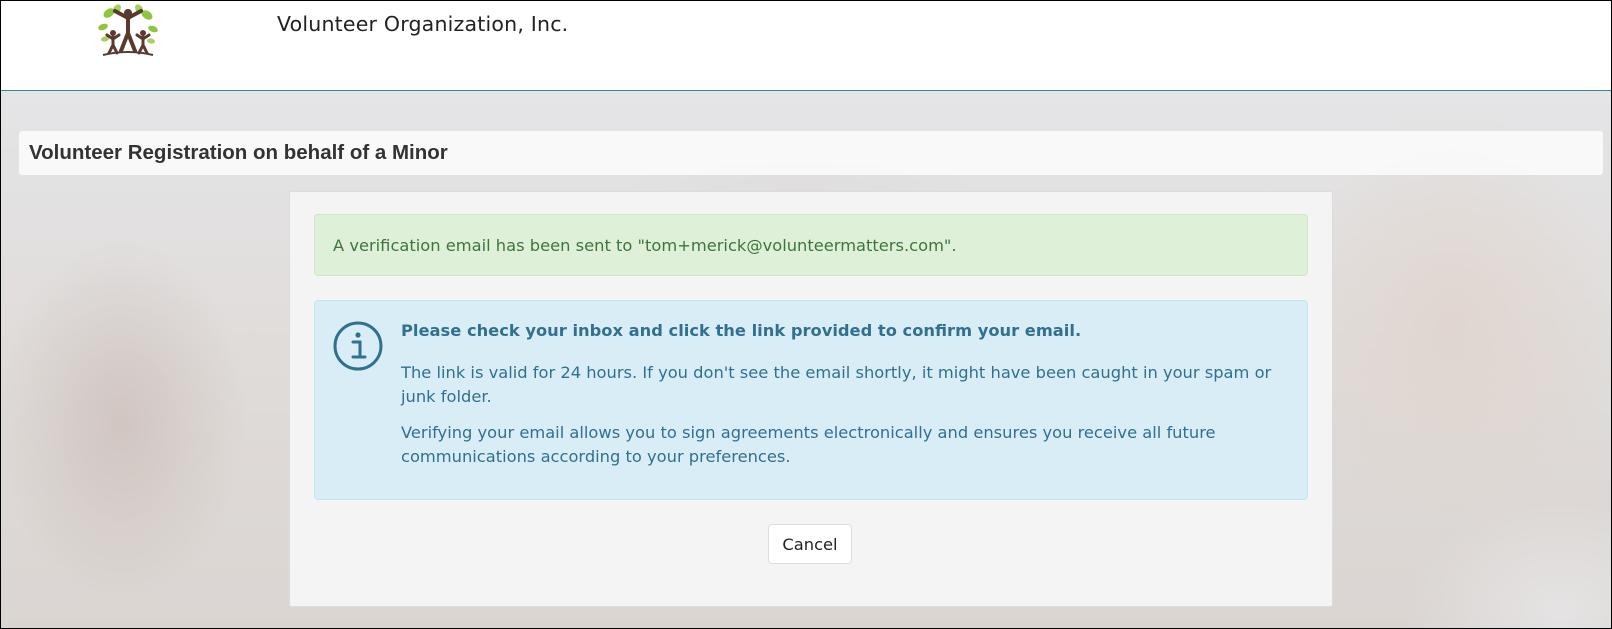  I want to click on organization-logo, so click(127, 30).